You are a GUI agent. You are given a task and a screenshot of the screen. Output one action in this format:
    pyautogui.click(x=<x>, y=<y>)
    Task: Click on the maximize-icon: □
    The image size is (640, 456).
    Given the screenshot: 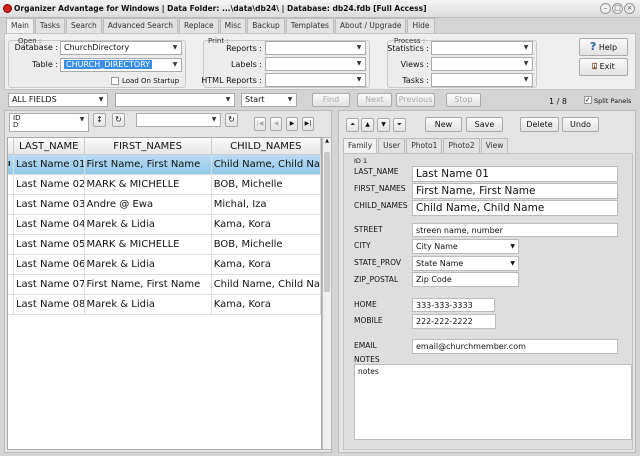 What is the action you would take?
    pyautogui.click(x=617, y=8)
    